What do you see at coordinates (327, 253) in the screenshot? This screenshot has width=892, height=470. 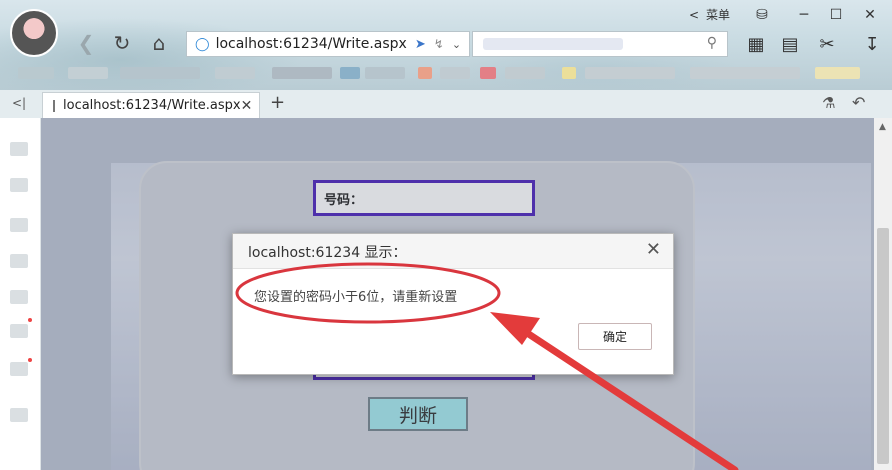 I see `dialog-title: localhost:61234 显示：` at bounding box center [327, 253].